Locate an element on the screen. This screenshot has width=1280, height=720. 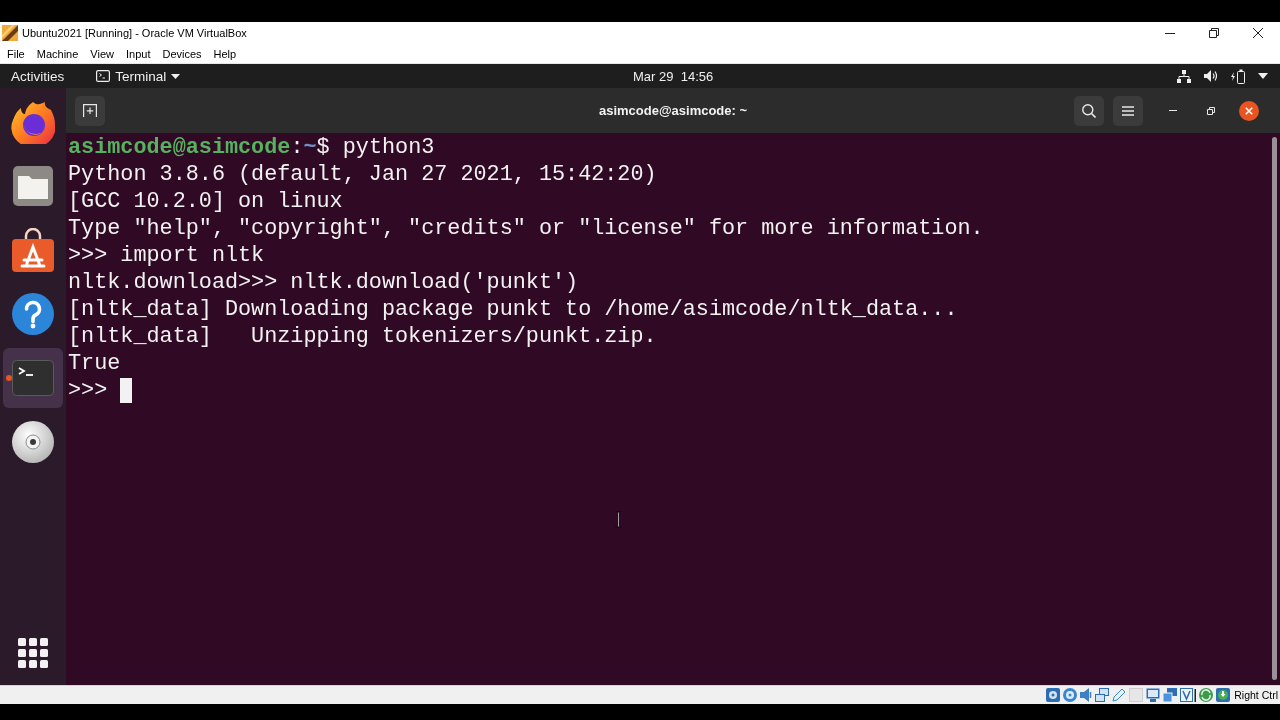
speaker-icon is located at coordinates (1211, 76).